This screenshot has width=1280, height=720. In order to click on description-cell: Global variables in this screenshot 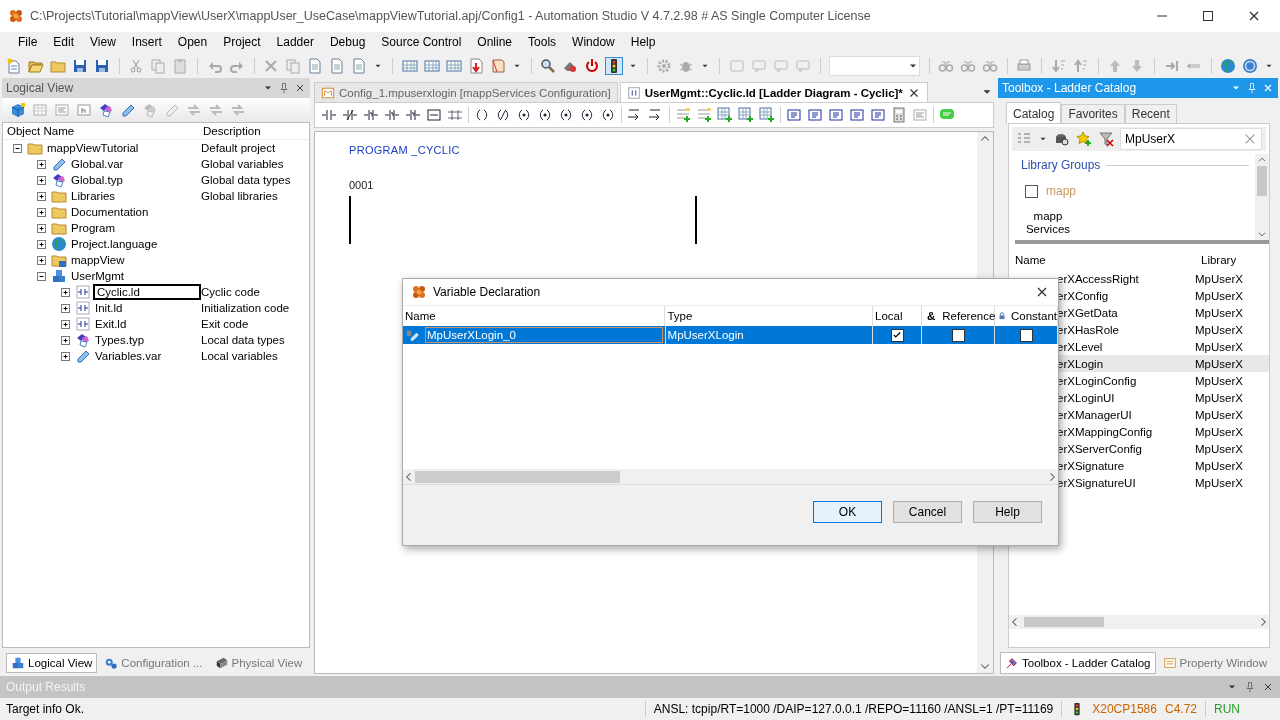, I will do `click(242, 164)`.